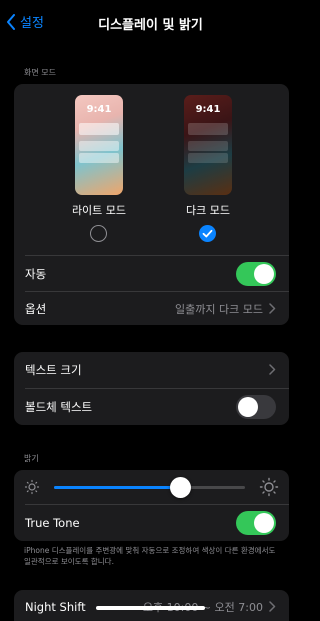  I want to click on appearance-section-label: 화면 모드, so click(40, 72).